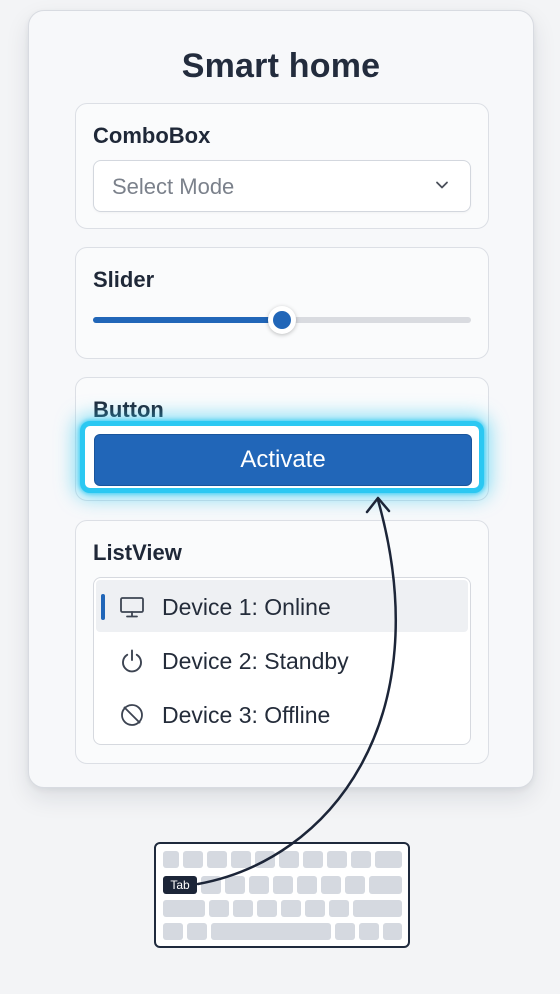 This screenshot has width=560, height=994. Describe the element at coordinates (152, 135) in the screenshot. I see `combobox-section-label: ComboBox` at that location.